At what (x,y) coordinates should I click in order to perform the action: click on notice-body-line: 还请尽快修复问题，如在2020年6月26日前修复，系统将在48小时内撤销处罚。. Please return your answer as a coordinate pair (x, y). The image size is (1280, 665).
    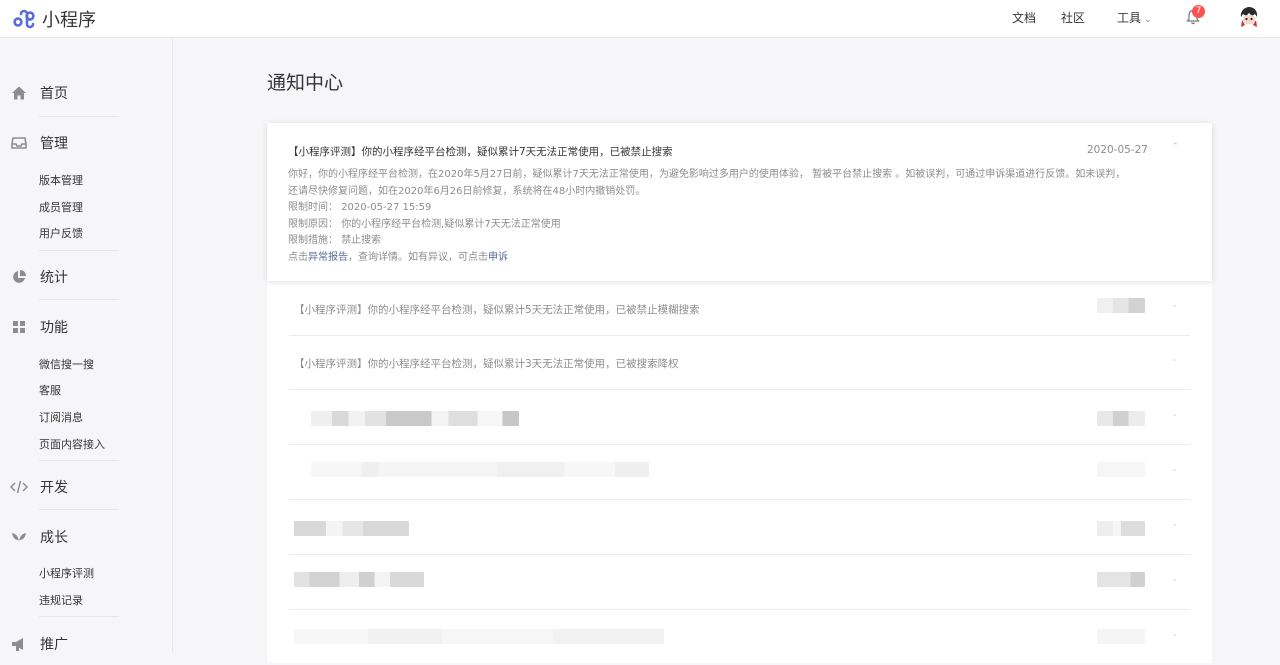
    Looking at the image, I should click on (467, 191).